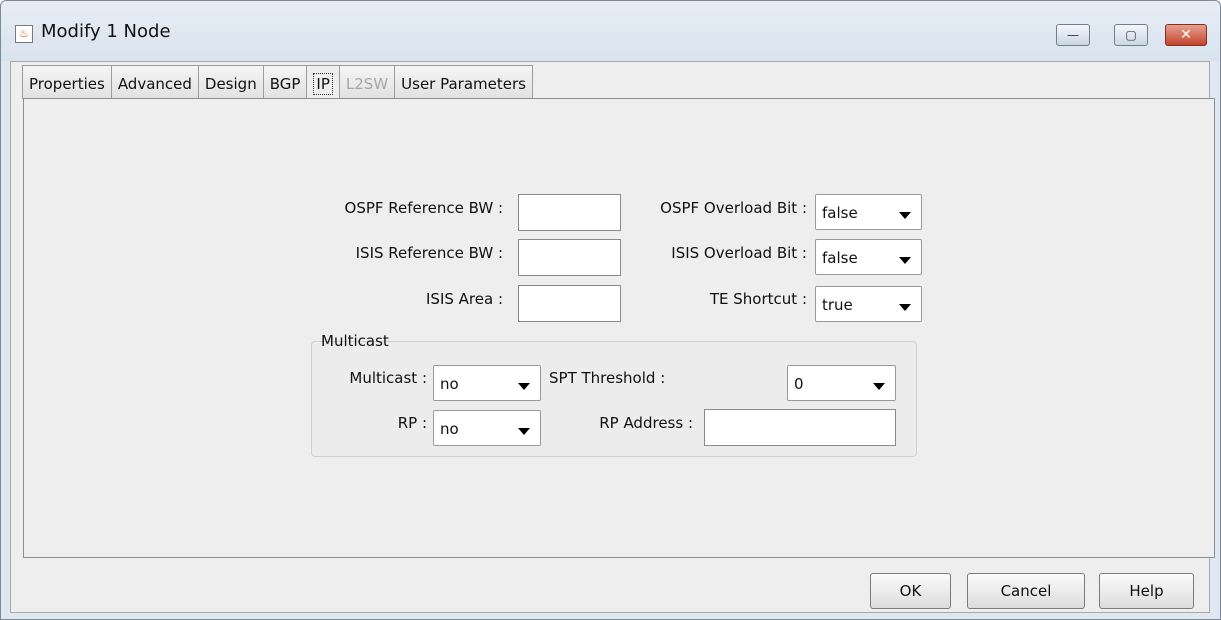 The height and width of the screenshot is (620, 1221). What do you see at coordinates (1073, 35) in the screenshot?
I see `minimize-button: —` at bounding box center [1073, 35].